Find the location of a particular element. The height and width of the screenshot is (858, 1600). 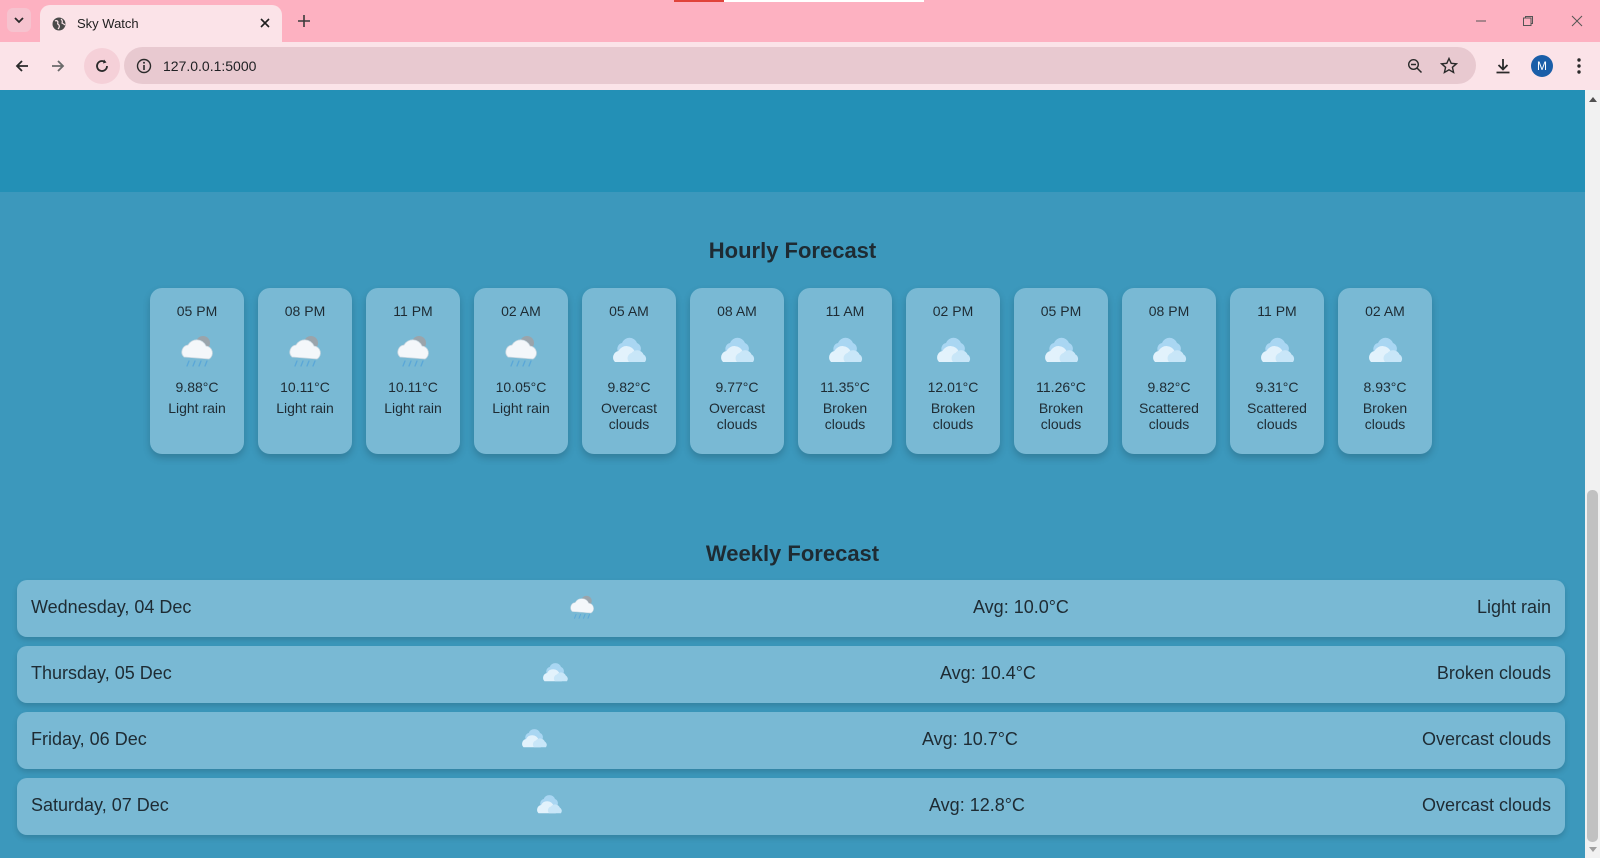

hourly-card: 05 PM 11.26°C Broken clouds is located at coordinates (1061, 371).